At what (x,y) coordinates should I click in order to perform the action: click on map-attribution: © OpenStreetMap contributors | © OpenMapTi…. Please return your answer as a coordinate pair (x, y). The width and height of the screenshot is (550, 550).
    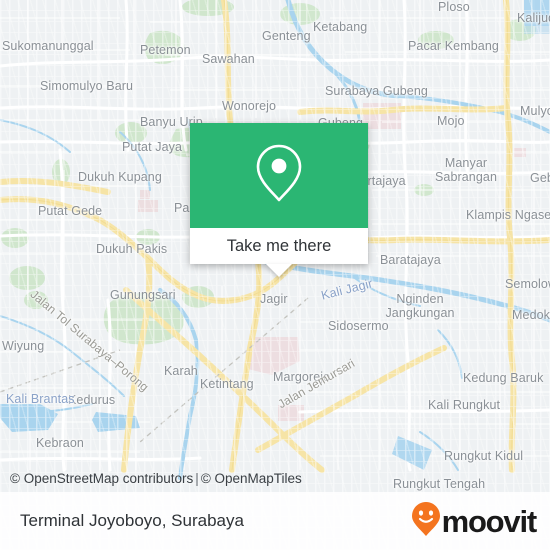
    Looking at the image, I should click on (156, 478).